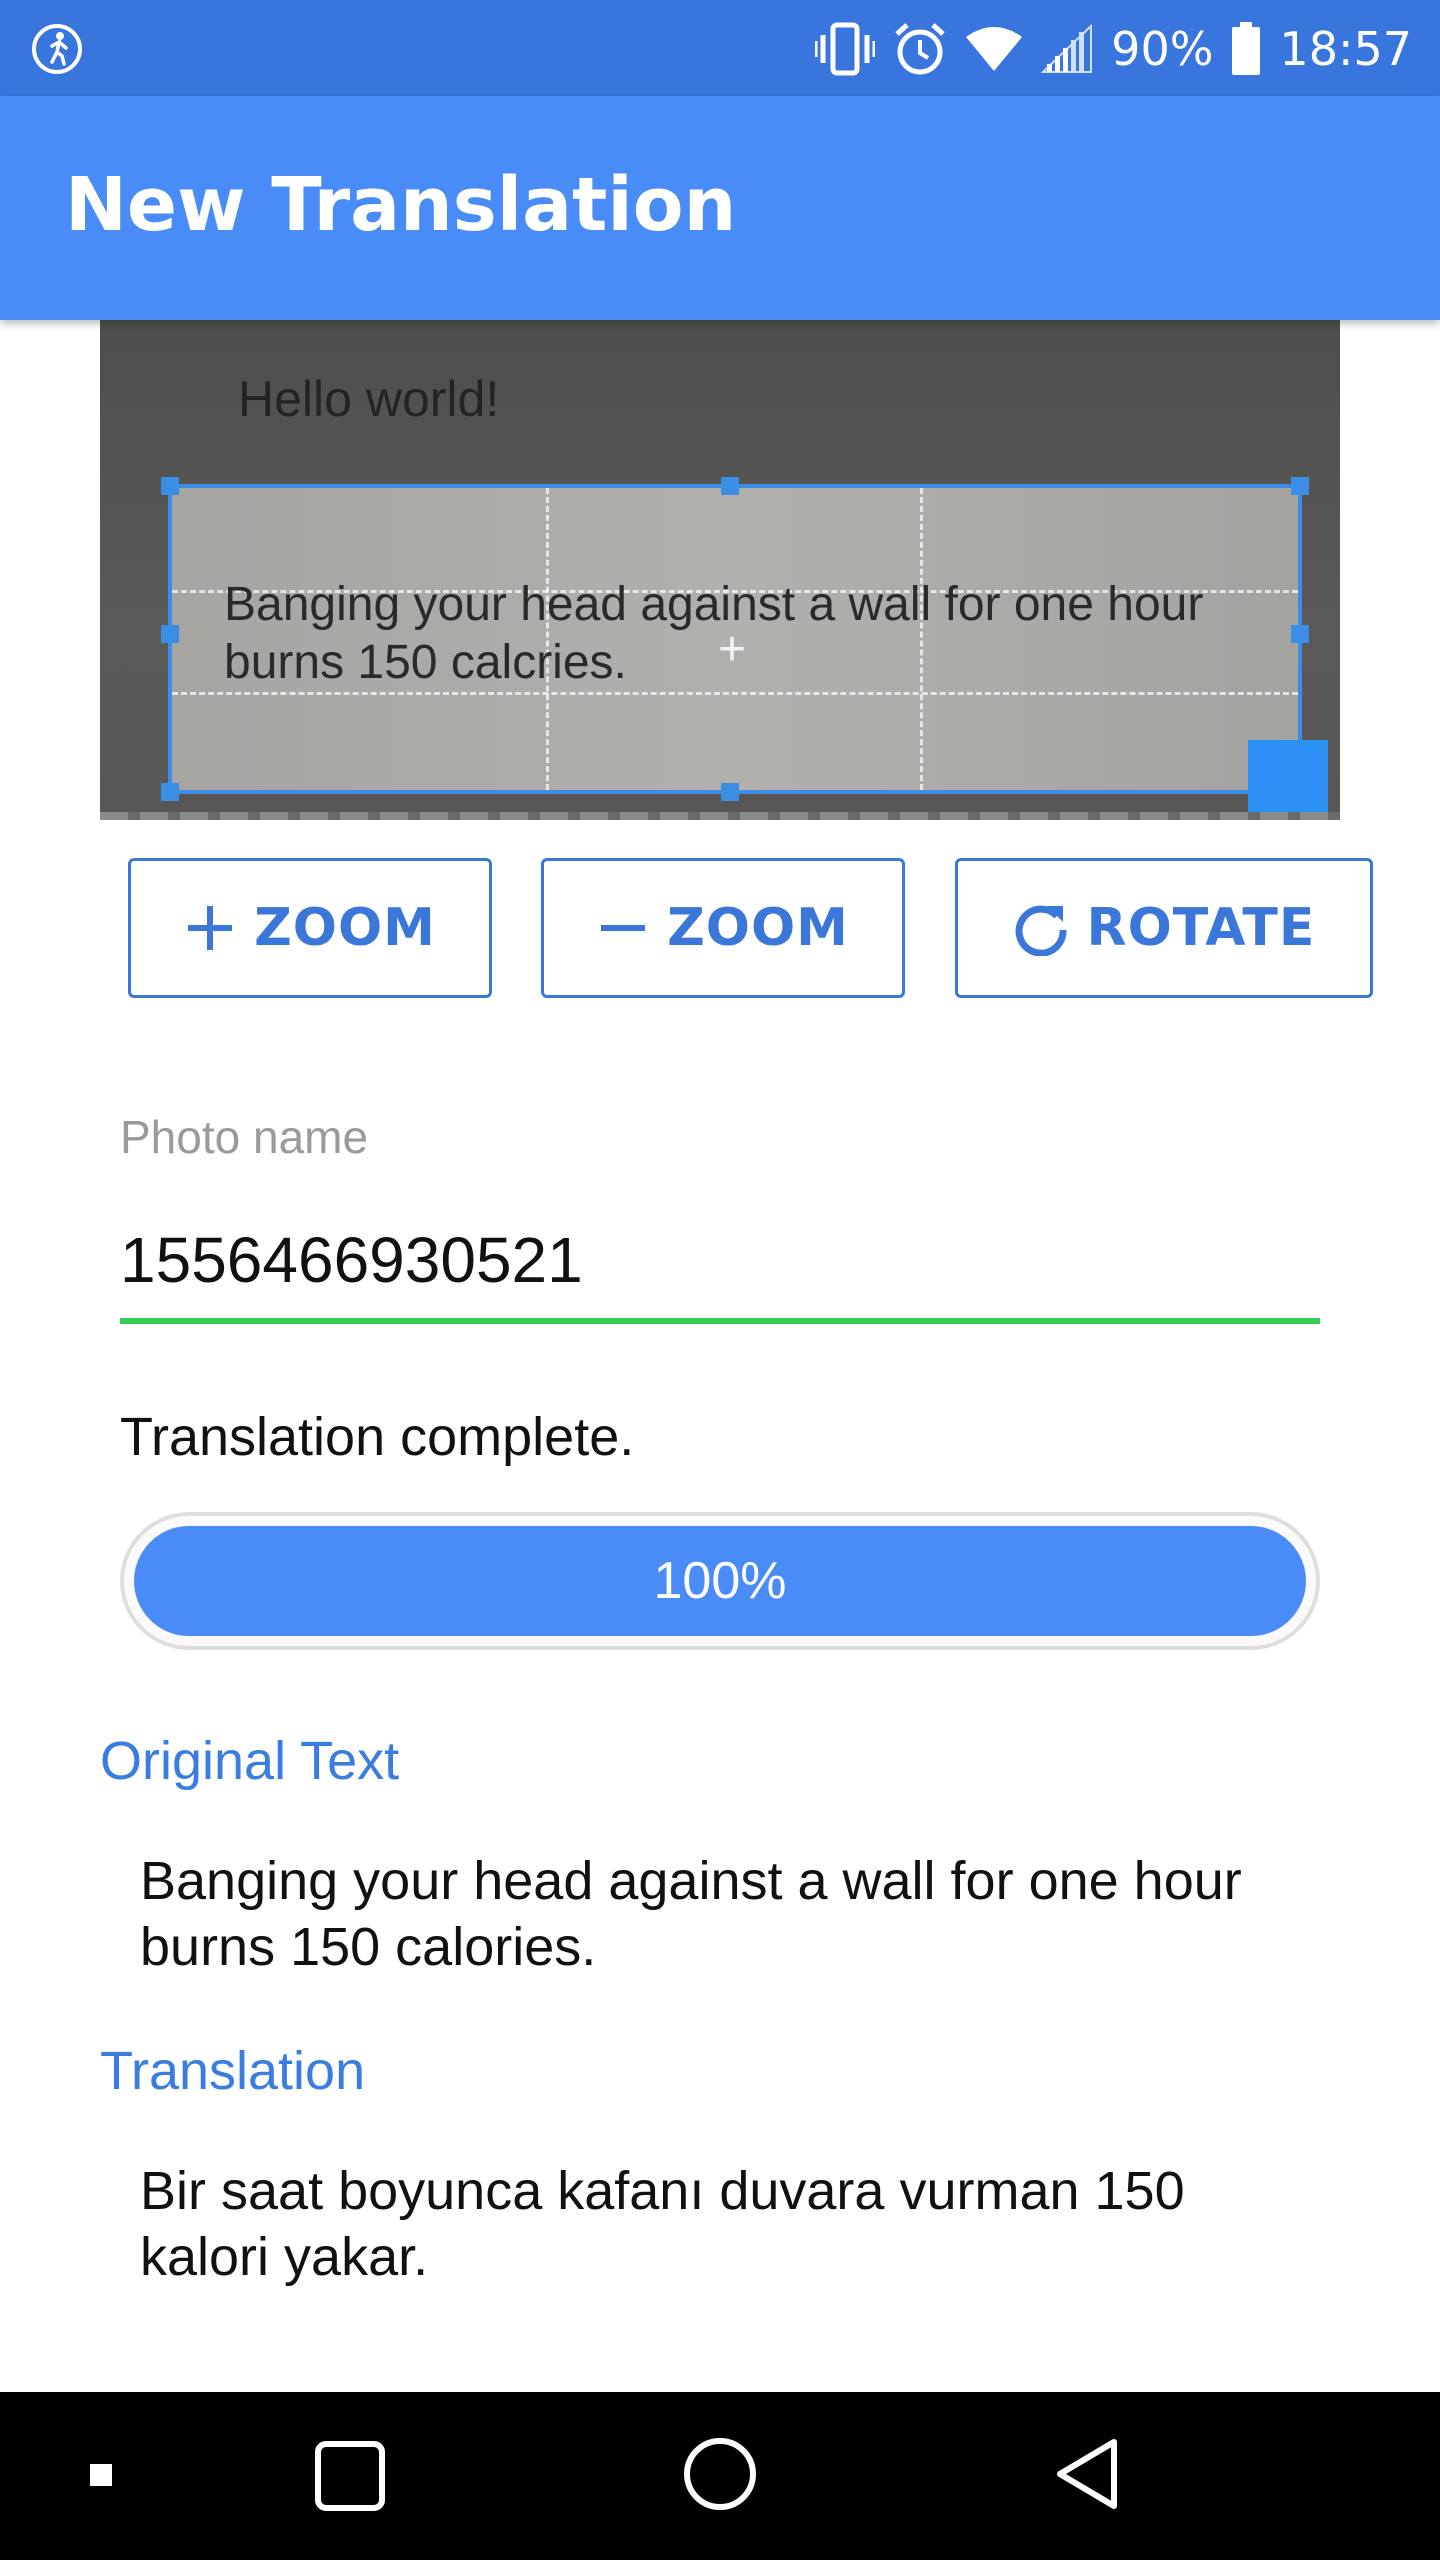 Image resolution: width=1440 pixels, height=2560 pixels. I want to click on square-icon, so click(350, 2476).